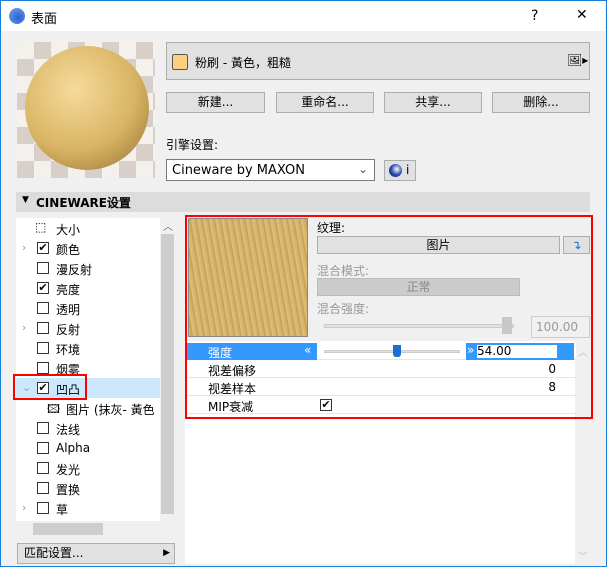 This screenshot has width=607, height=567. What do you see at coordinates (583, 555) in the screenshot?
I see `panel-scroll-down-icon: ﹀` at bounding box center [583, 555].